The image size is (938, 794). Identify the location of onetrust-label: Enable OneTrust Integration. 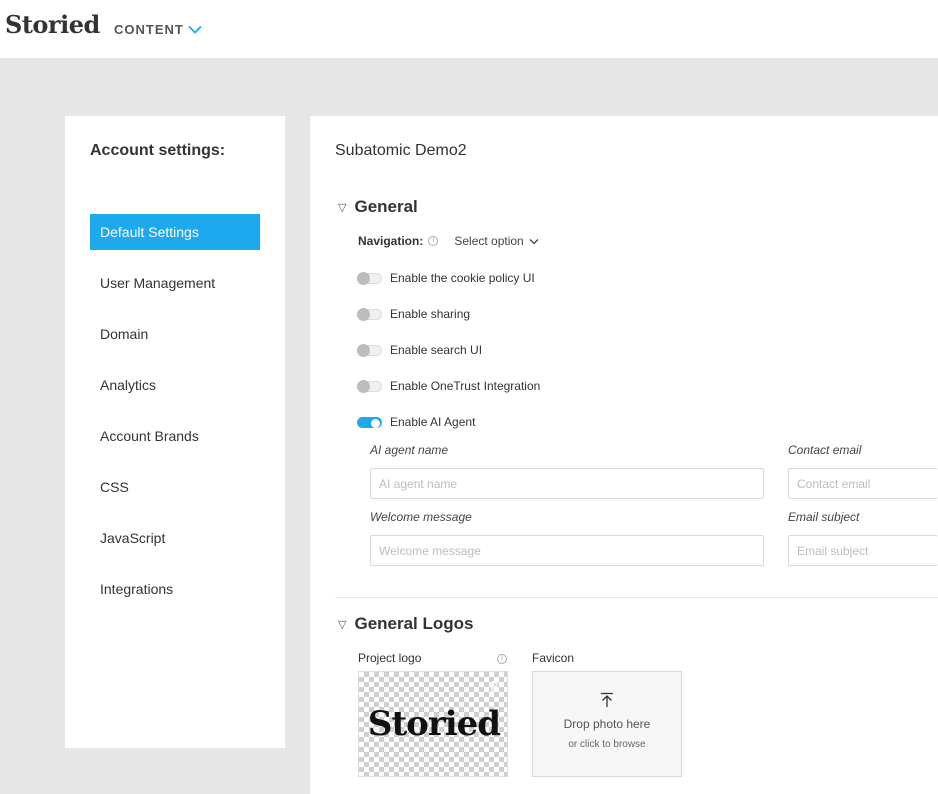
(465, 386).